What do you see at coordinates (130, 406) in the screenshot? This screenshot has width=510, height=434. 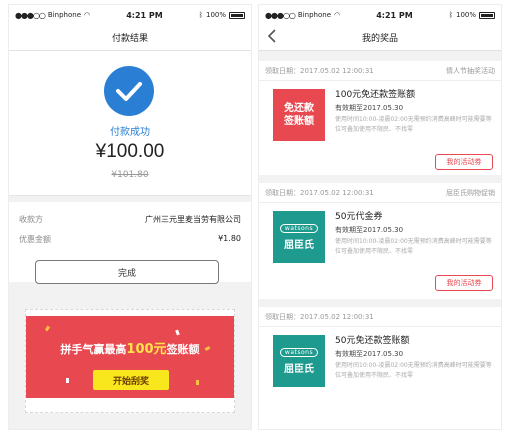 I see `ticket-wave-edge` at bounding box center [130, 406].